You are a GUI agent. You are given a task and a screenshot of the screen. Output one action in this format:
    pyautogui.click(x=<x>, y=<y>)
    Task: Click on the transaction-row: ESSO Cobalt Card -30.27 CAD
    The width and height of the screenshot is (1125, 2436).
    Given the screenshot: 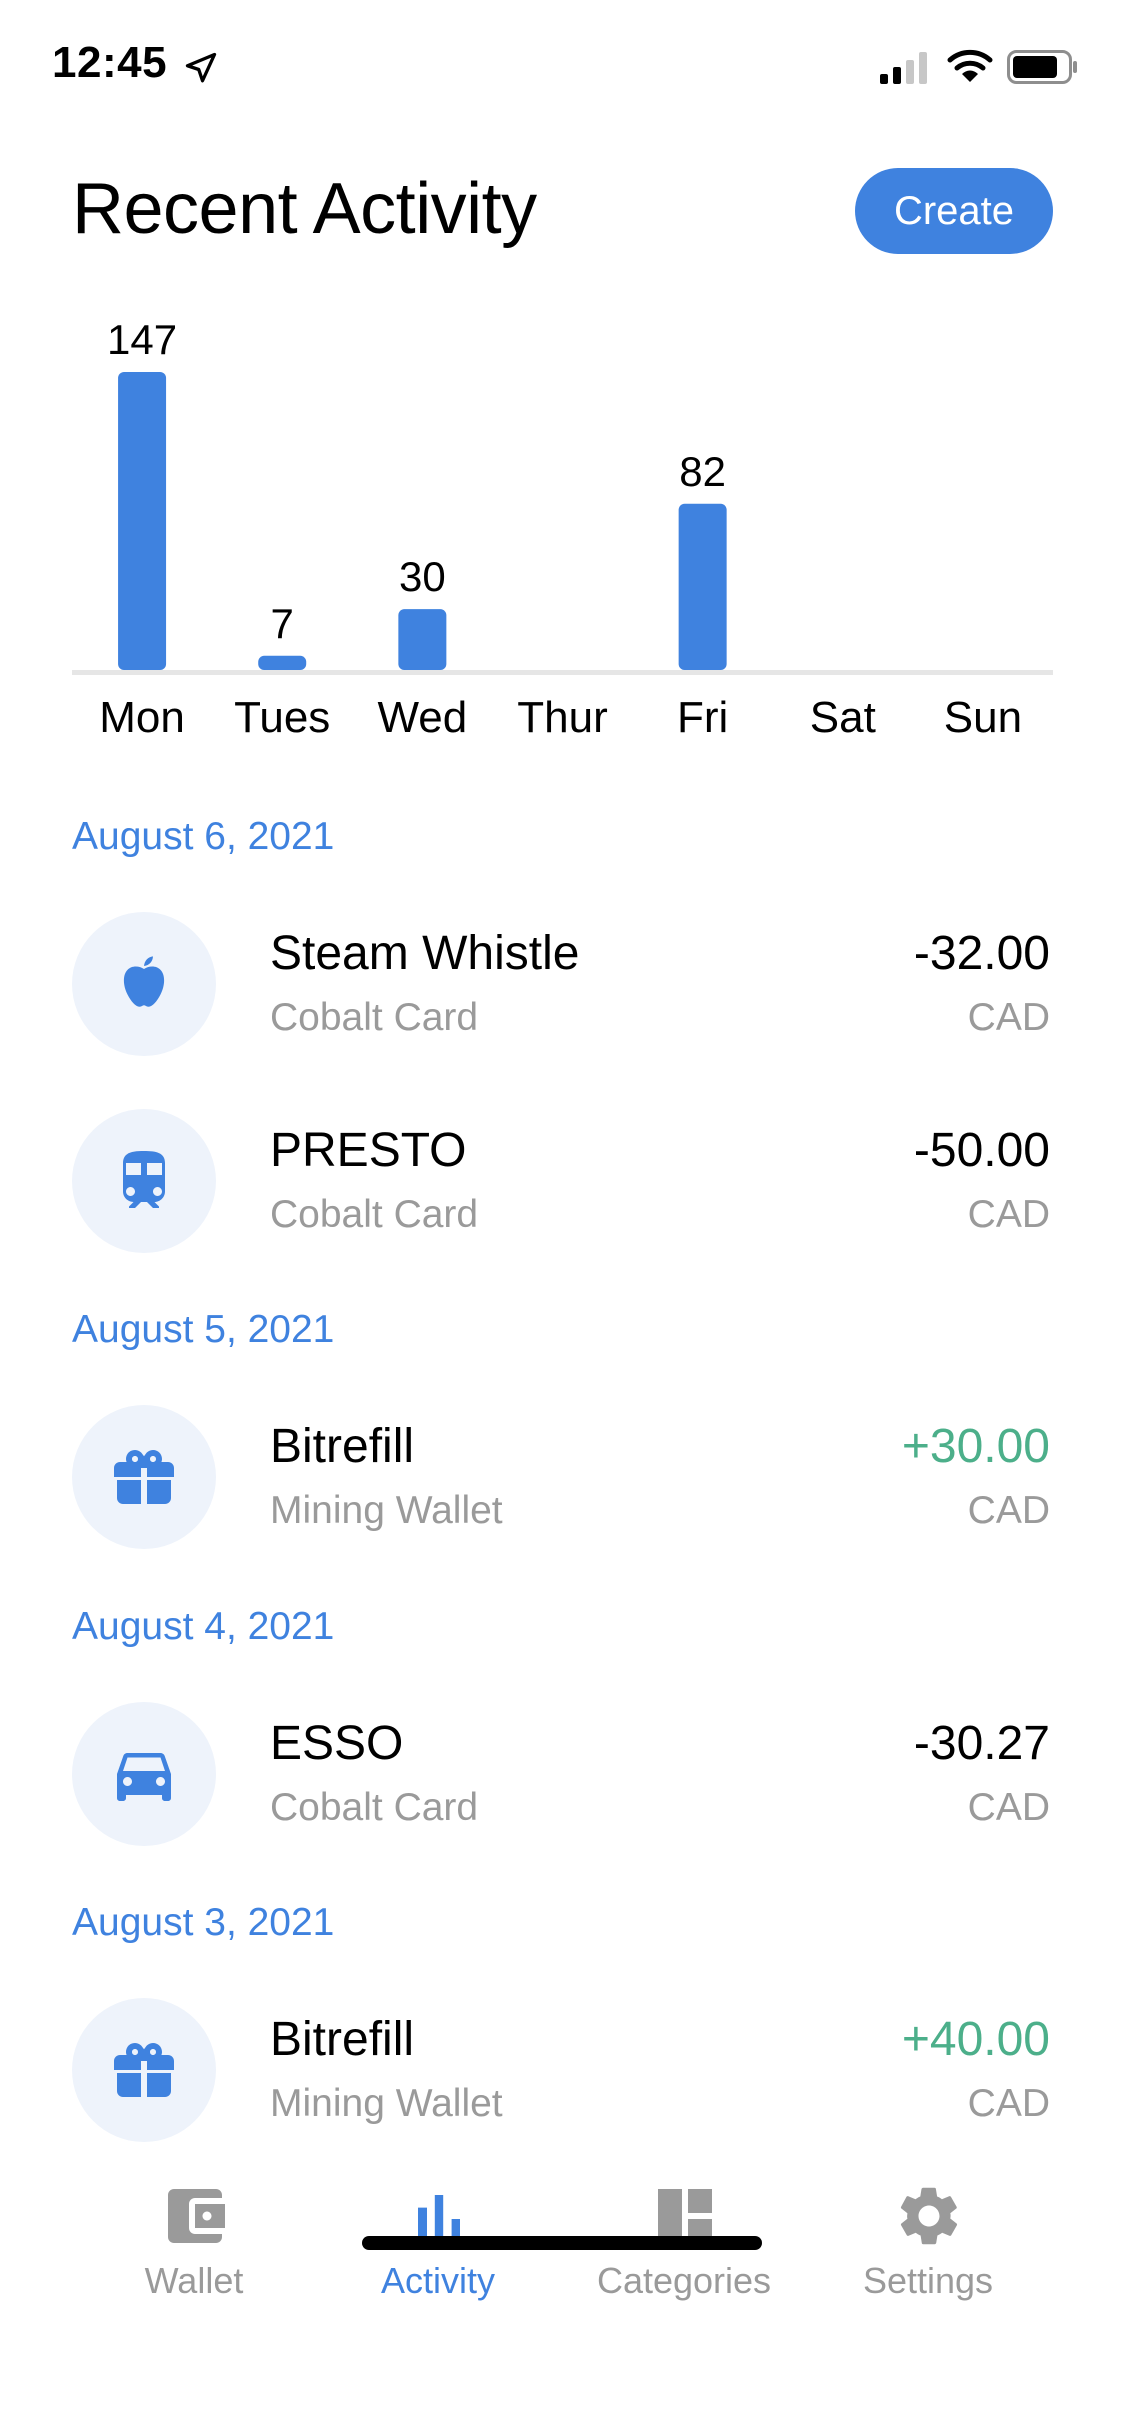 What is the action you would take?
    pyautogui.click(x=562, y=1782)
    